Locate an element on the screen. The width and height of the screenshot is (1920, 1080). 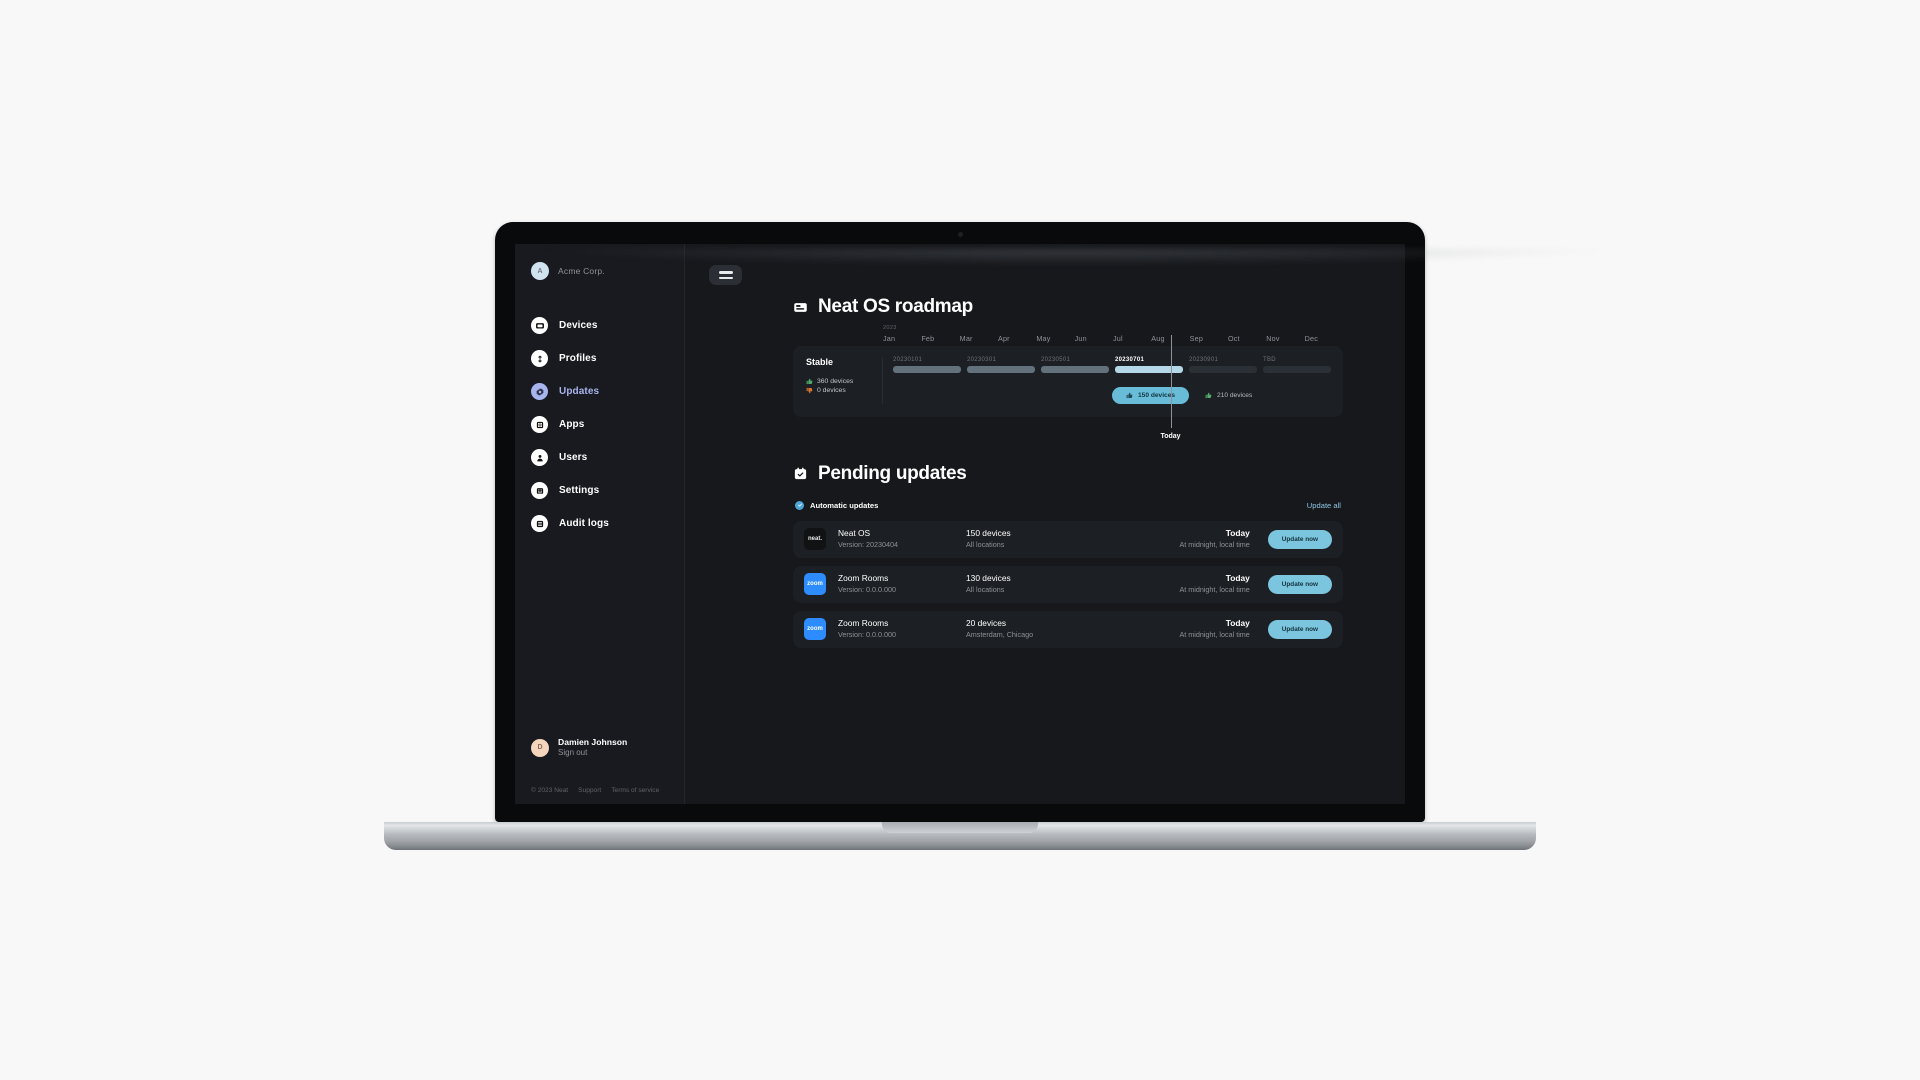
sign-out-link: Sign out is located at coordinates (592, 753).